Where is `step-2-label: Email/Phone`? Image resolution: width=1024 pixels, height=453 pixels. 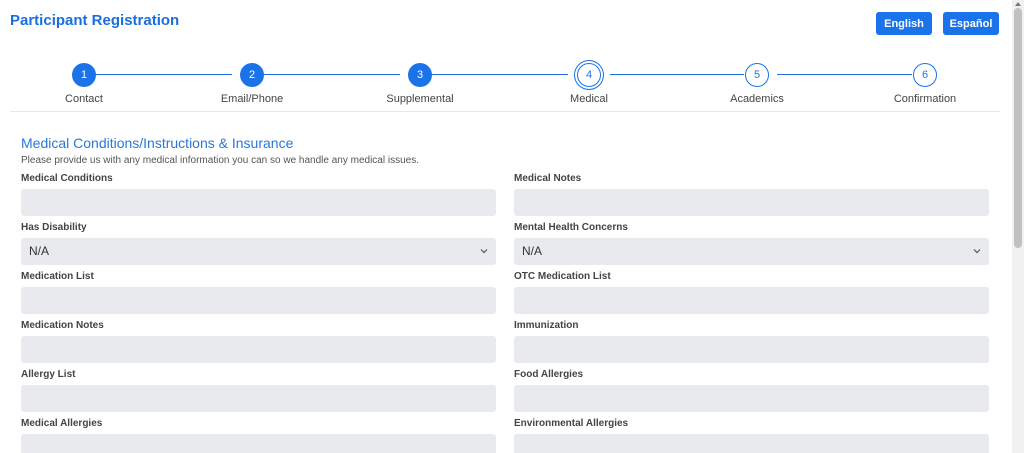 step-2-label: Email/Phone is located at coordinates (252, 99).